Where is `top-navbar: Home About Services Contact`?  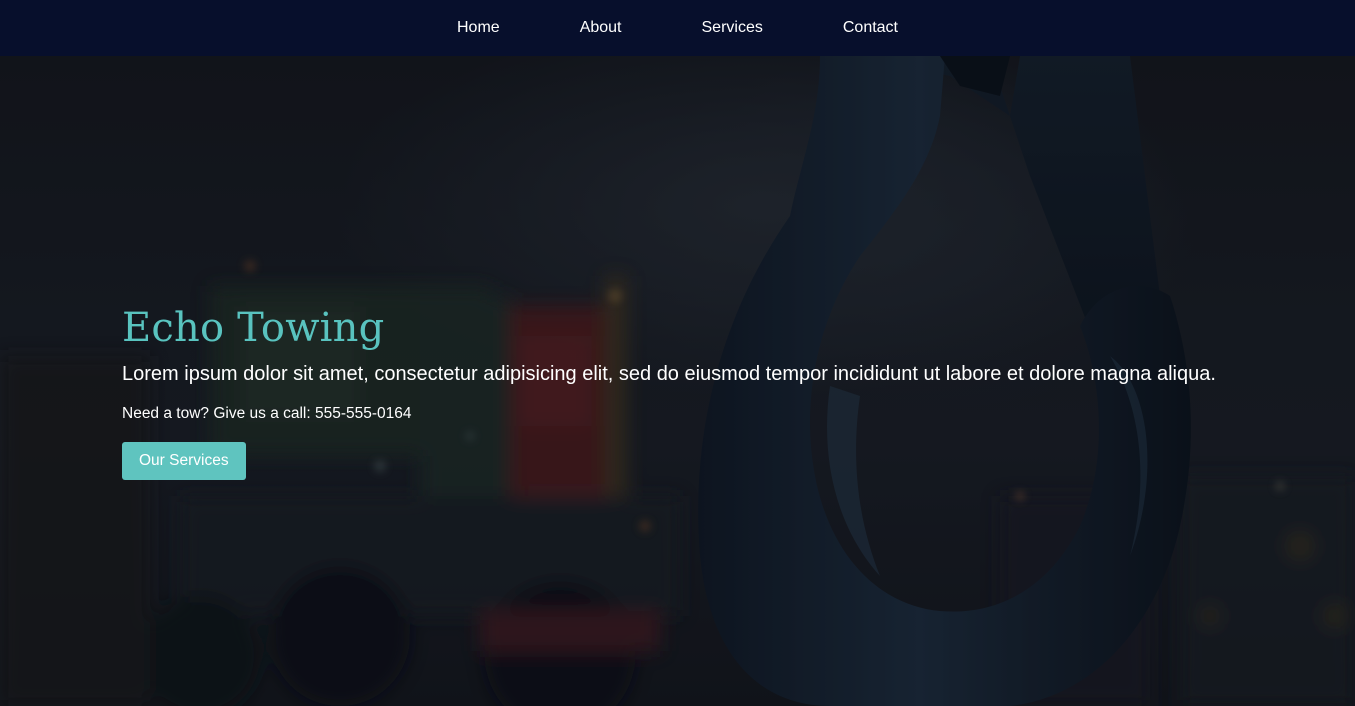 top-navbar: Home About Services Contact is located at coordinates (677, 28).